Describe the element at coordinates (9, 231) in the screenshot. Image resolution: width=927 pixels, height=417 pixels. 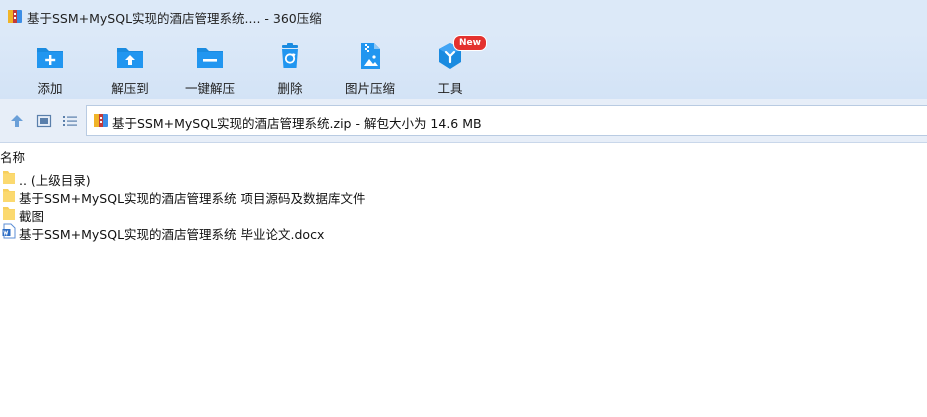
I see `word-document-icon` at that location.